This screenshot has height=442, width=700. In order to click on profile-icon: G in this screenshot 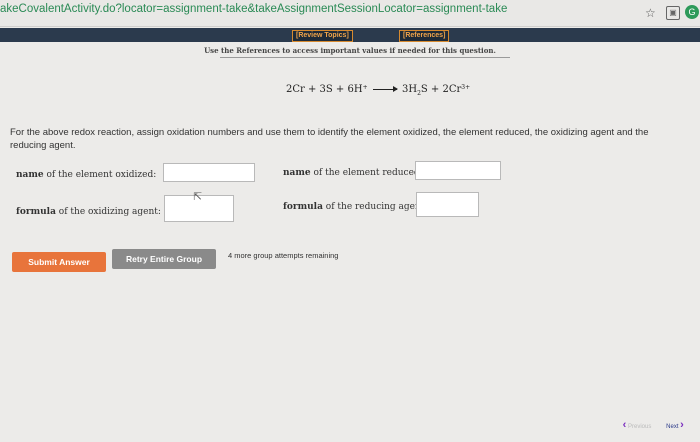, I will do `click(692, 12)`.